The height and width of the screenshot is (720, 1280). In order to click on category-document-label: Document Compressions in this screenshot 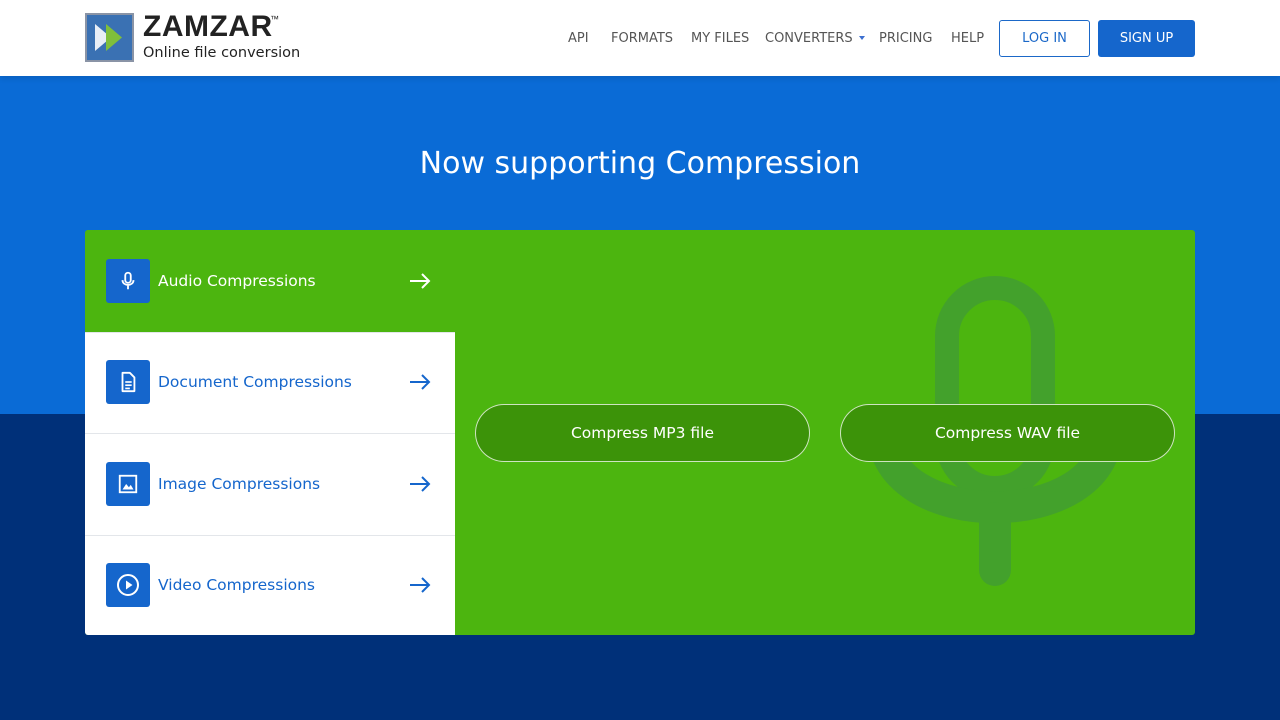, I will do `click(255, 382)`.